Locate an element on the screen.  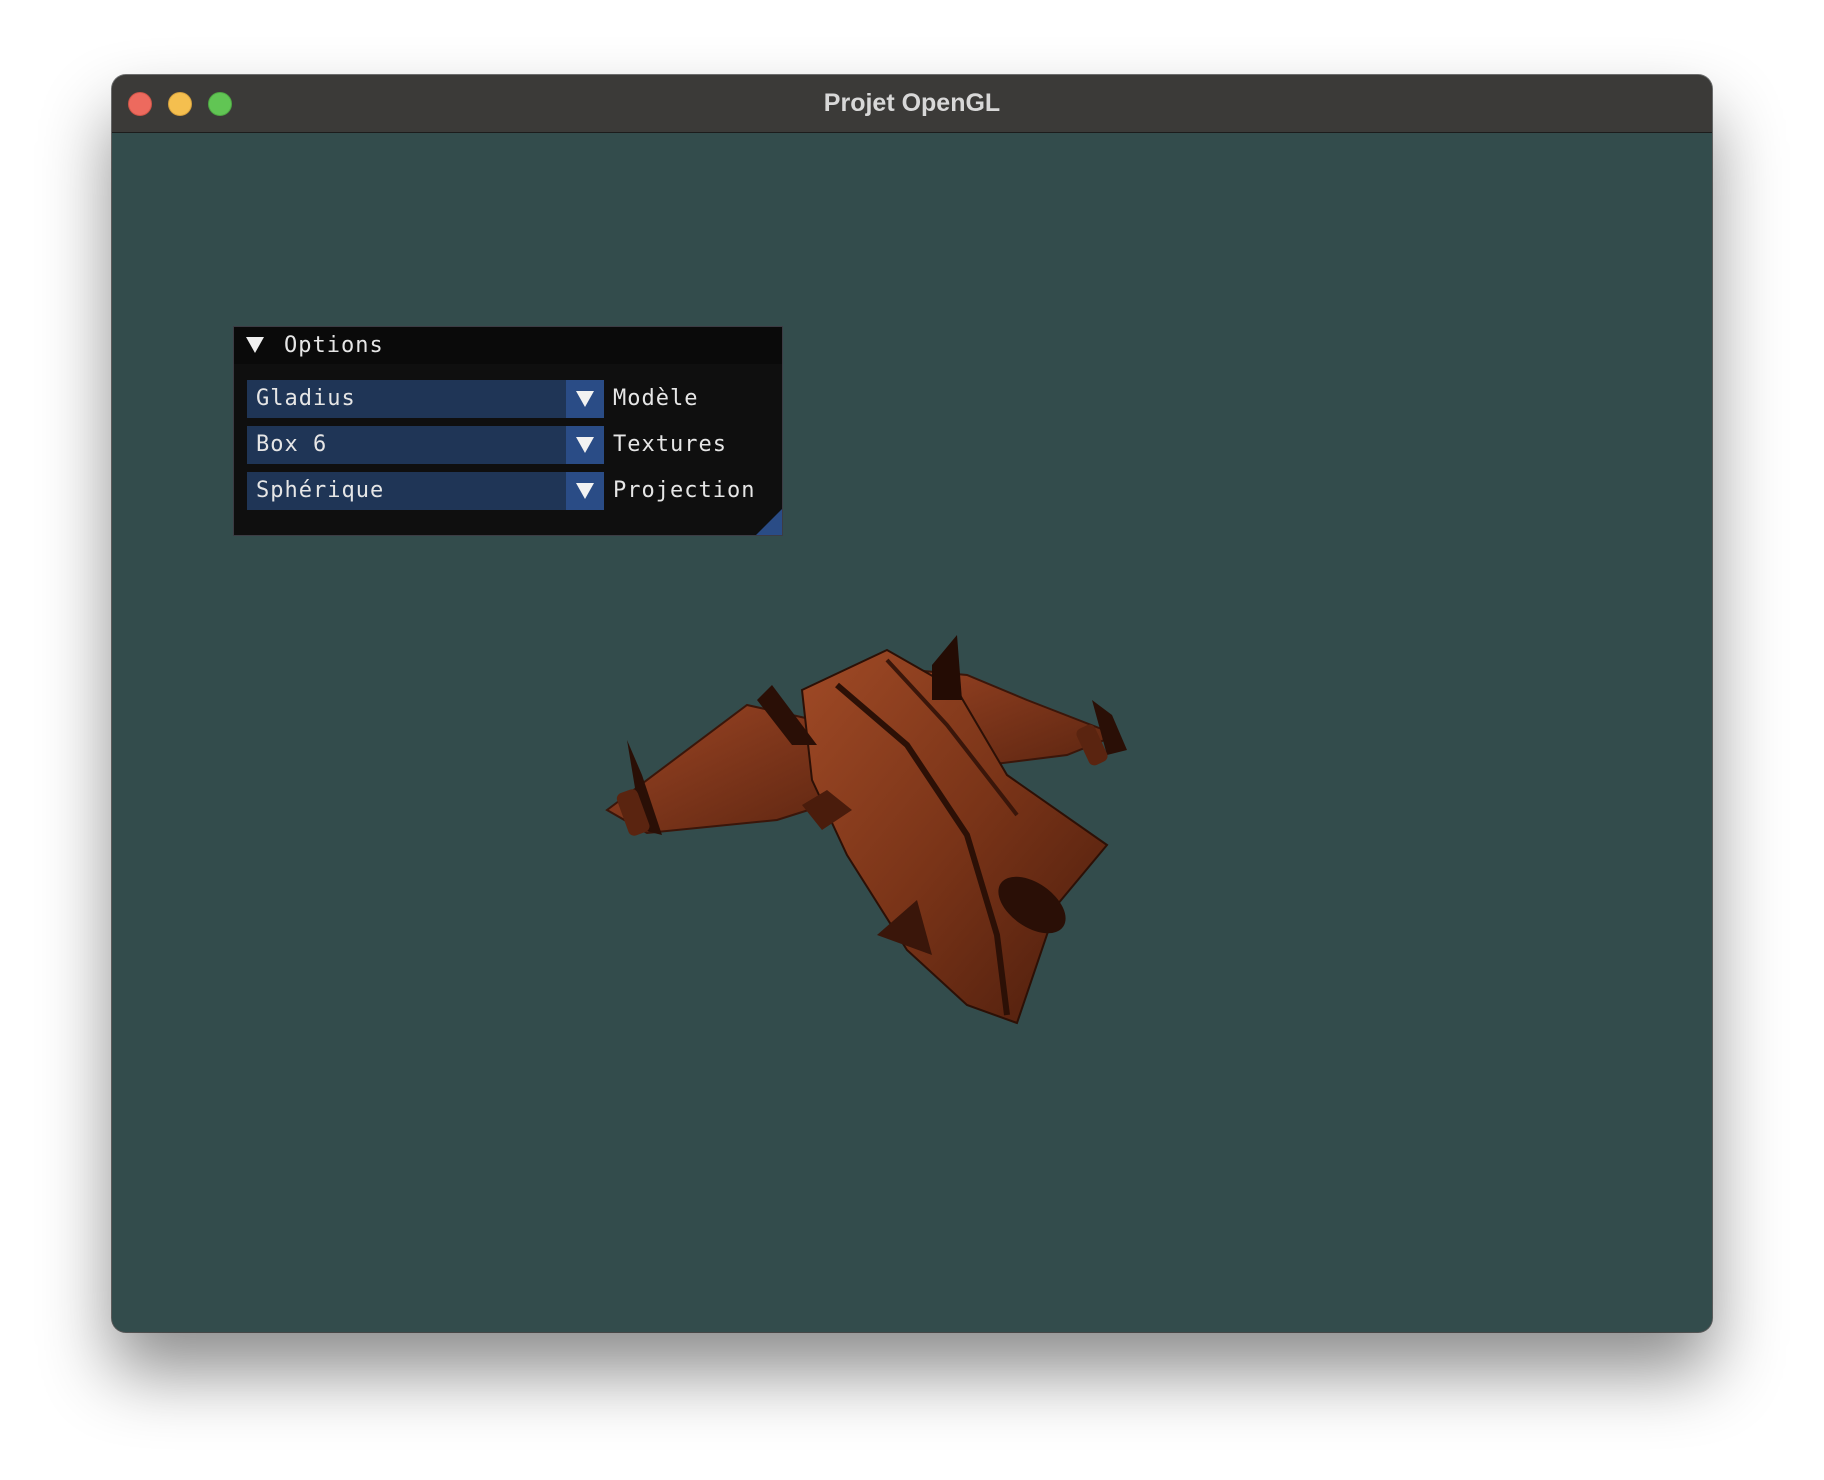
modele-dropdown-button is located at coordinates (585, 399).